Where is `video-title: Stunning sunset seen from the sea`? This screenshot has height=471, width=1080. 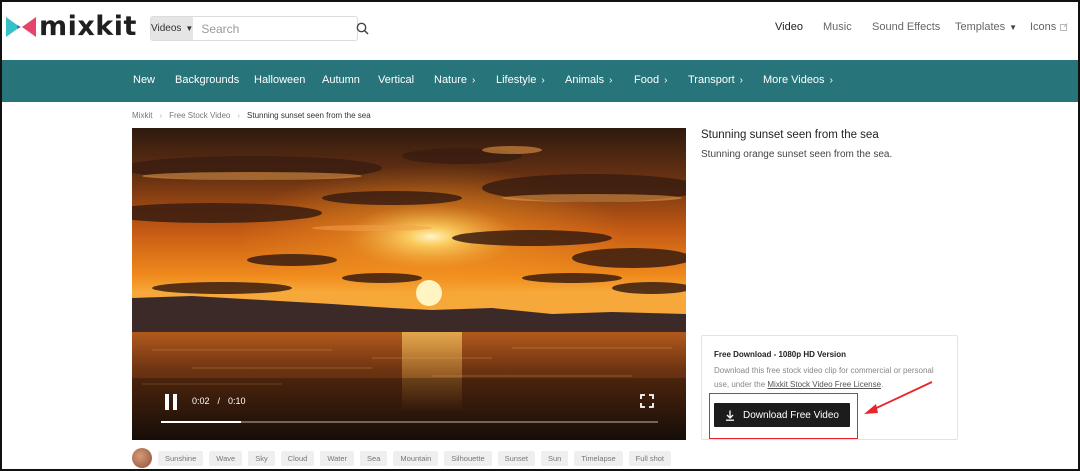
video-title: Stunning sunset seen from the sea is located at coordinates (790, 135).